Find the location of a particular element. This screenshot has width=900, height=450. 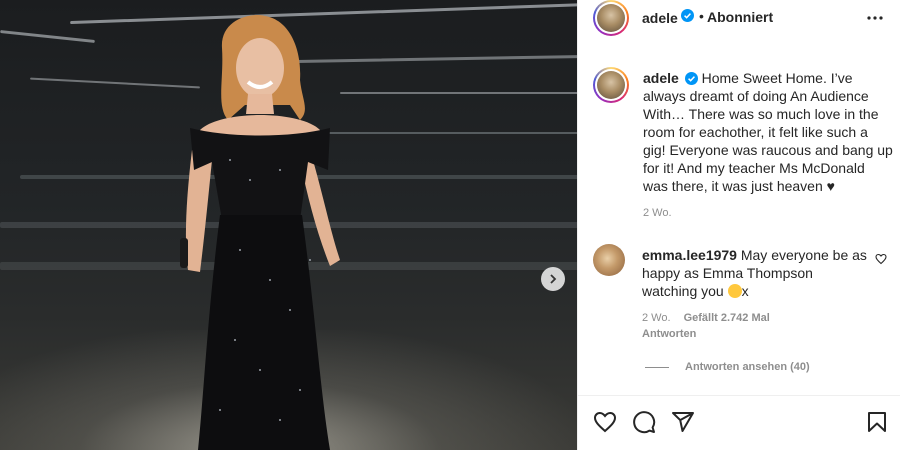

post-header: adele • Abonniert is located at coordinates (739, 18).